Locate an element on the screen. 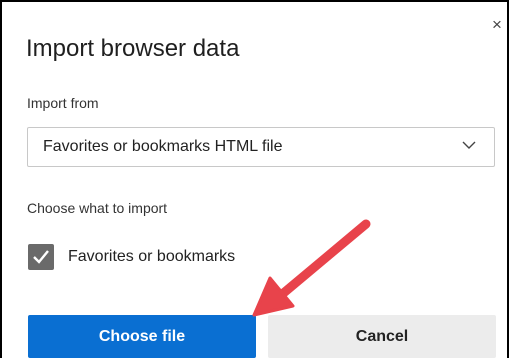 This screenshot has width=509, height=360. favorites-checkbox is located at coordinates (41, 257).